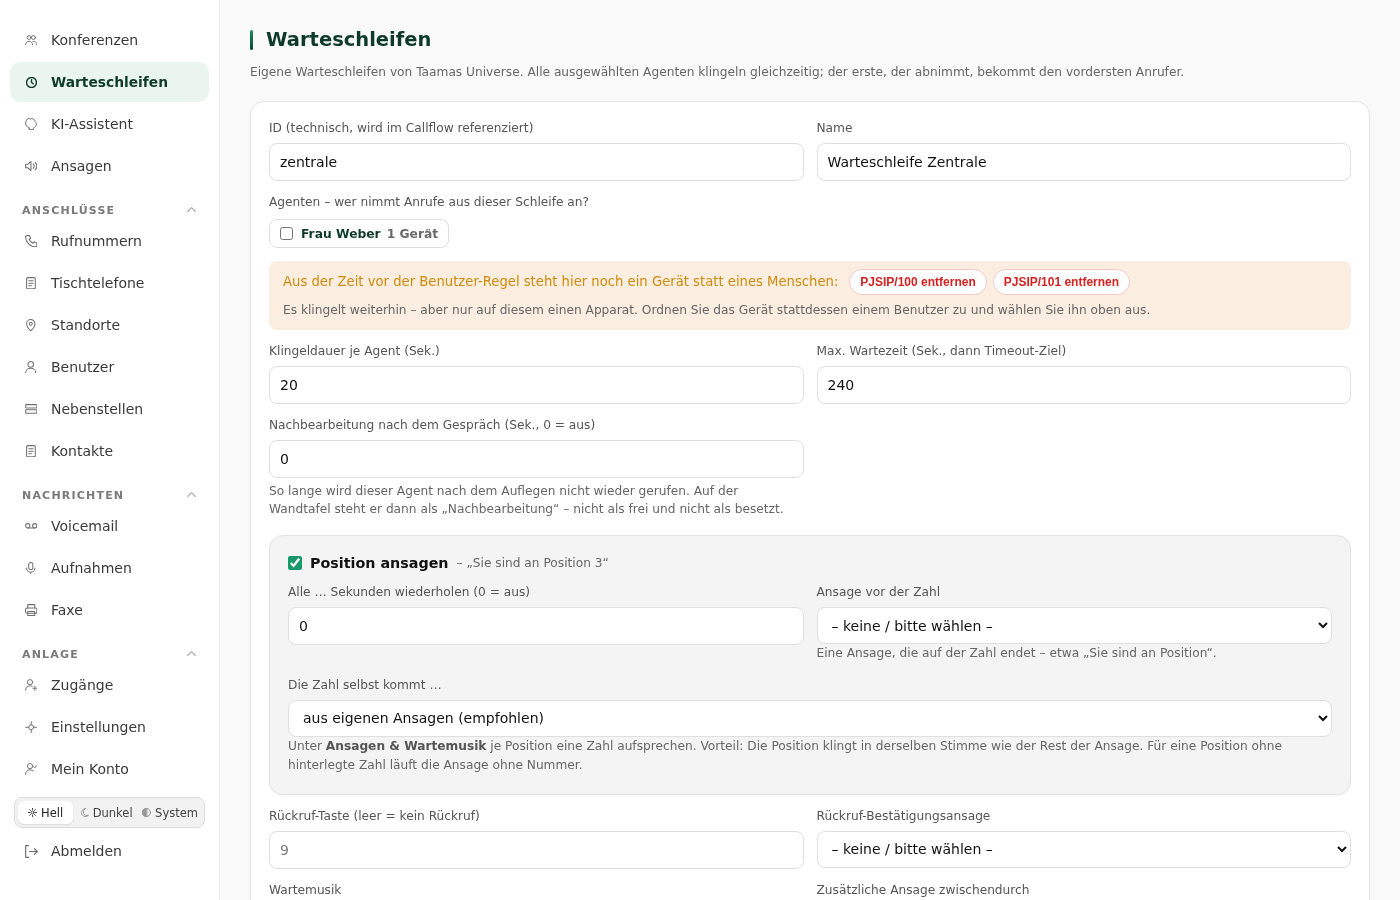  I want to click on device-count: 1 Gerät, so click(412, 233).